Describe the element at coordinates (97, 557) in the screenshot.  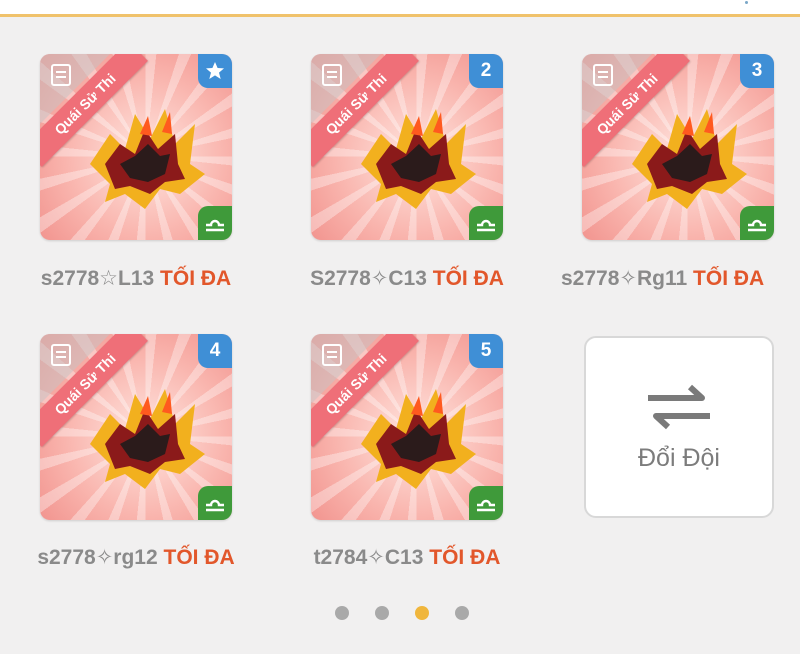
I see `monster-name: s2778✧rg12` at that location.